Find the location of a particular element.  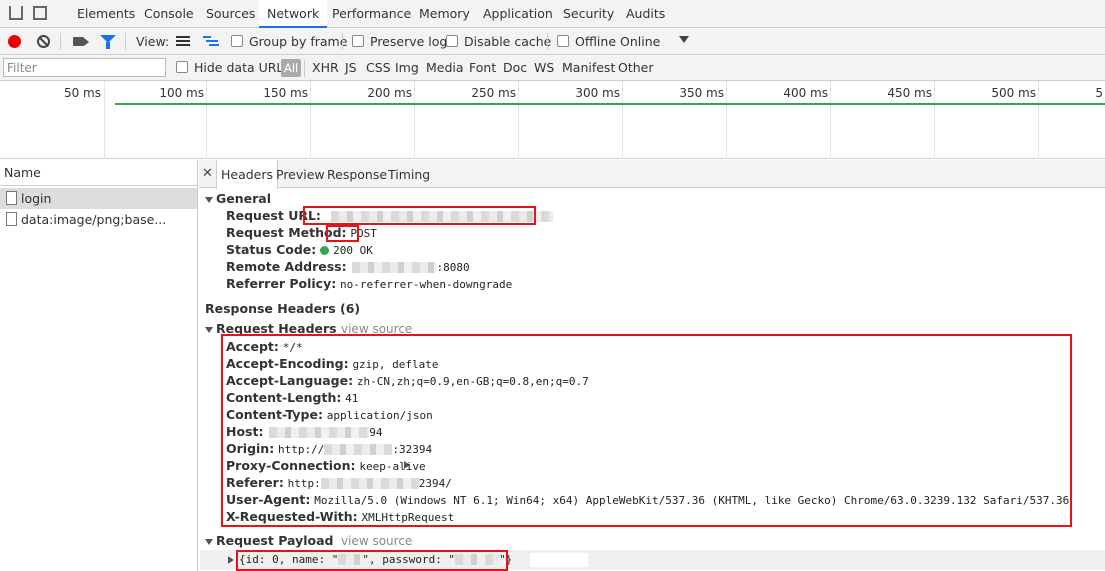

tick-label: 150 ms is located at coordinates (285, 93).